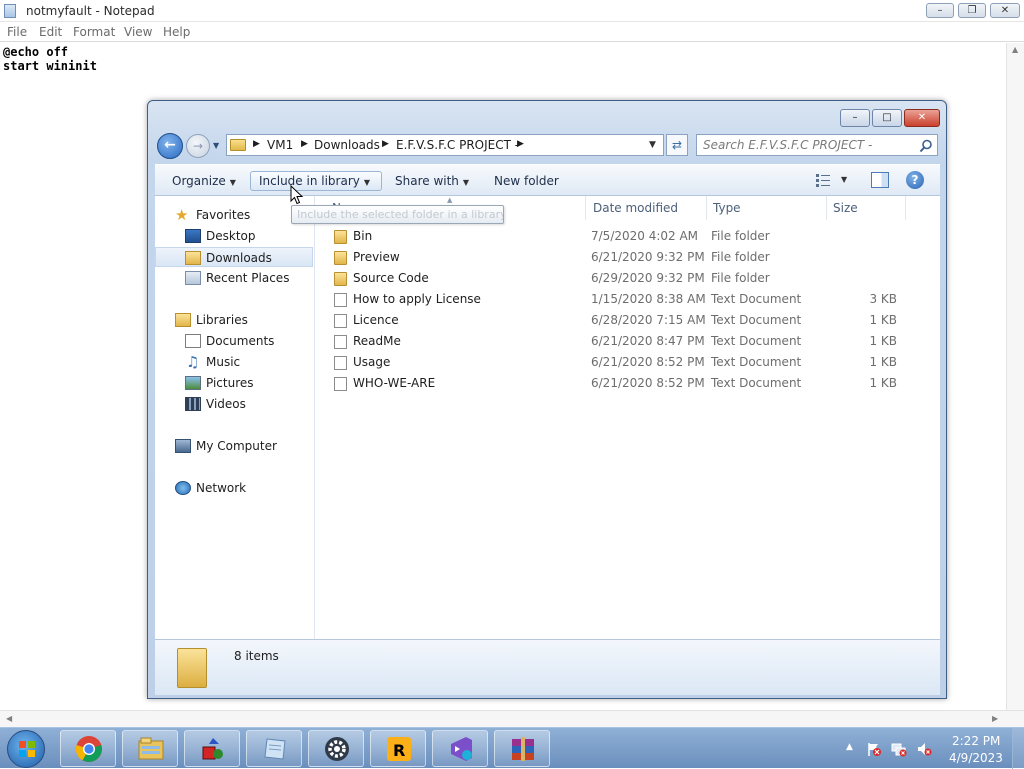 The height and width of the screenshot is (769, 1024). Describe the element at coordinates (234, 320) in the screenshot. I see `nav-libraries: Libraries` at that location.